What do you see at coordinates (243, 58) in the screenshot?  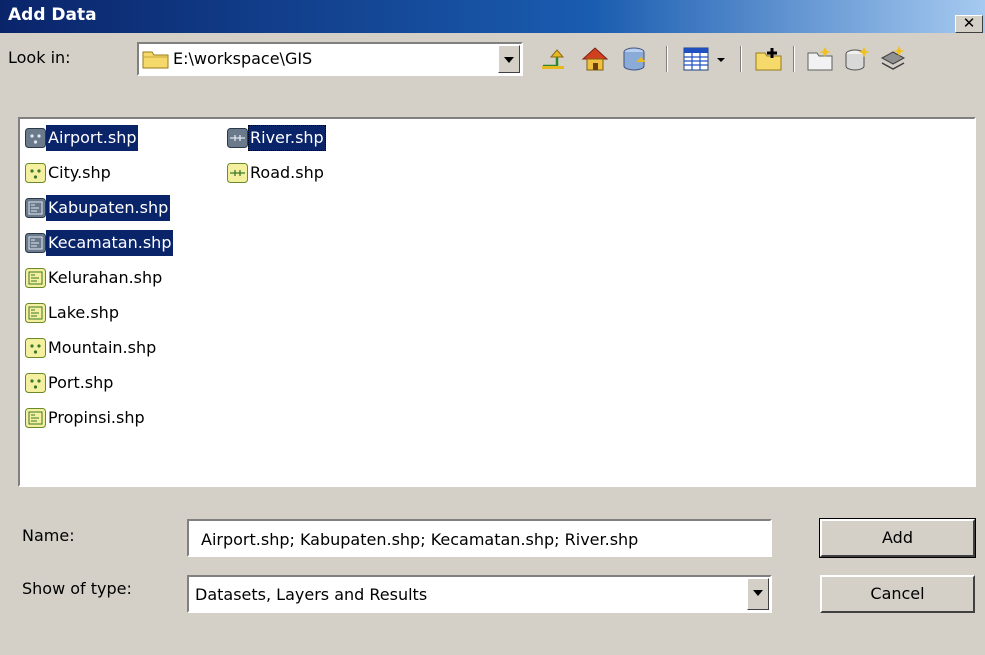 I see `look-in-path: E:\workspace\GIS` at bounding box center [243, 58].